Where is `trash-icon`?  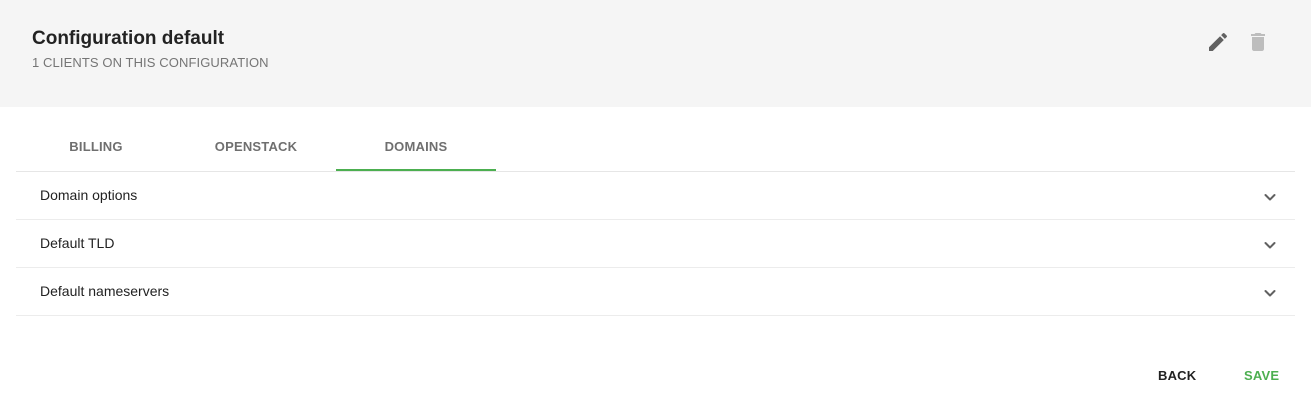
trash-icon is located at coordinates (1258, 42).